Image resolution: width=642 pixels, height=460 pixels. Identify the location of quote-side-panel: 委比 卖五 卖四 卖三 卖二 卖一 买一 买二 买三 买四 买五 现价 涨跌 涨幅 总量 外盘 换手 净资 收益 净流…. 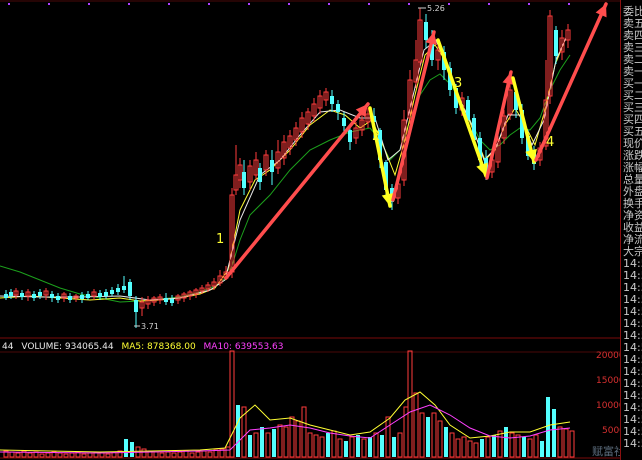
(631, 230).